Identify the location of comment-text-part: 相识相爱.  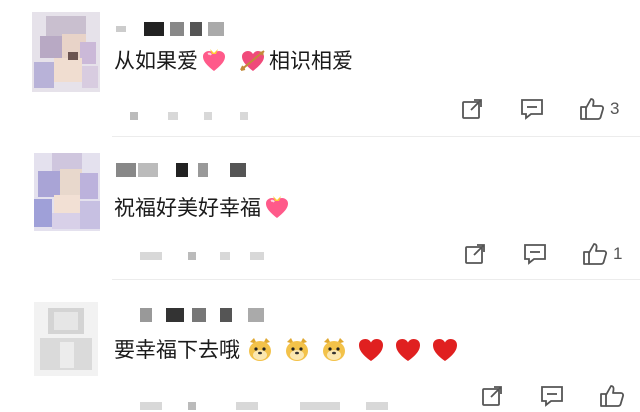
(311, 61).